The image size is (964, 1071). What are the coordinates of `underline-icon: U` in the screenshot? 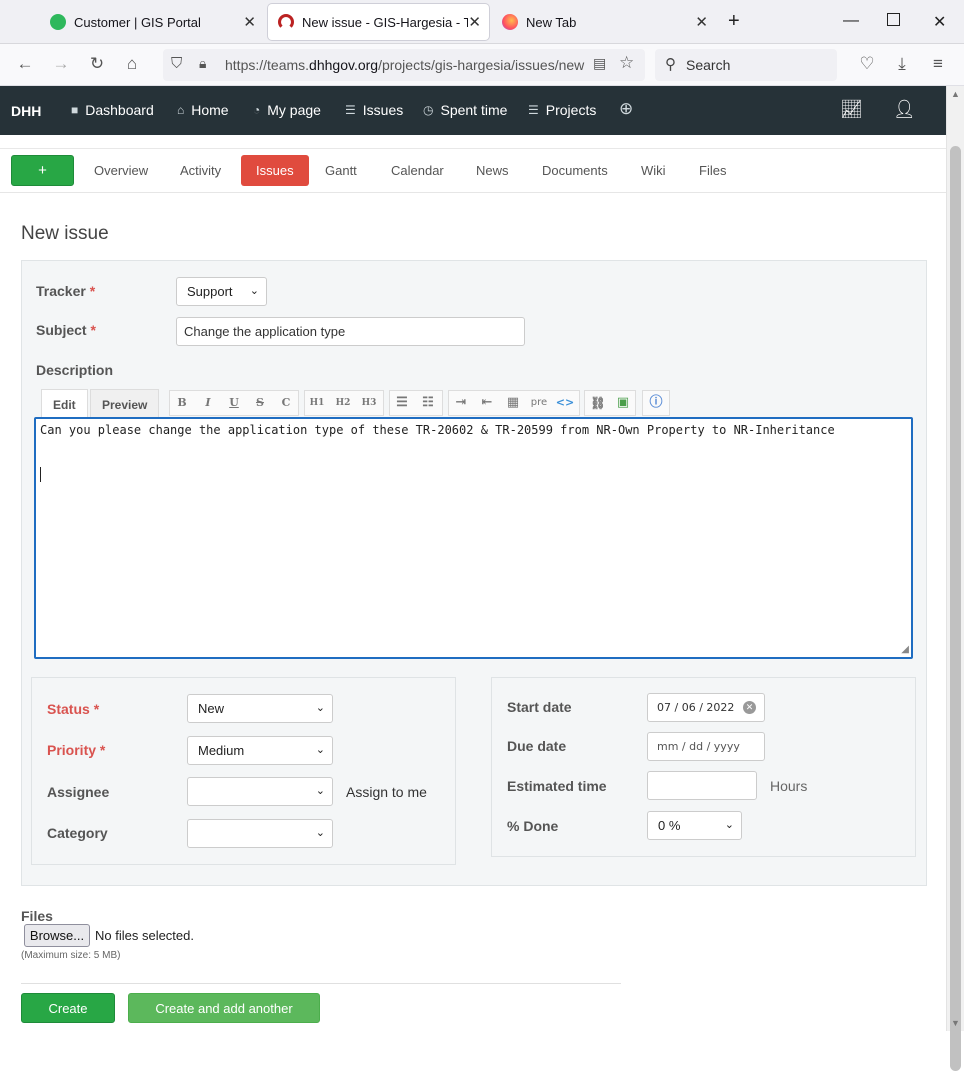 It's located at (234, 403).